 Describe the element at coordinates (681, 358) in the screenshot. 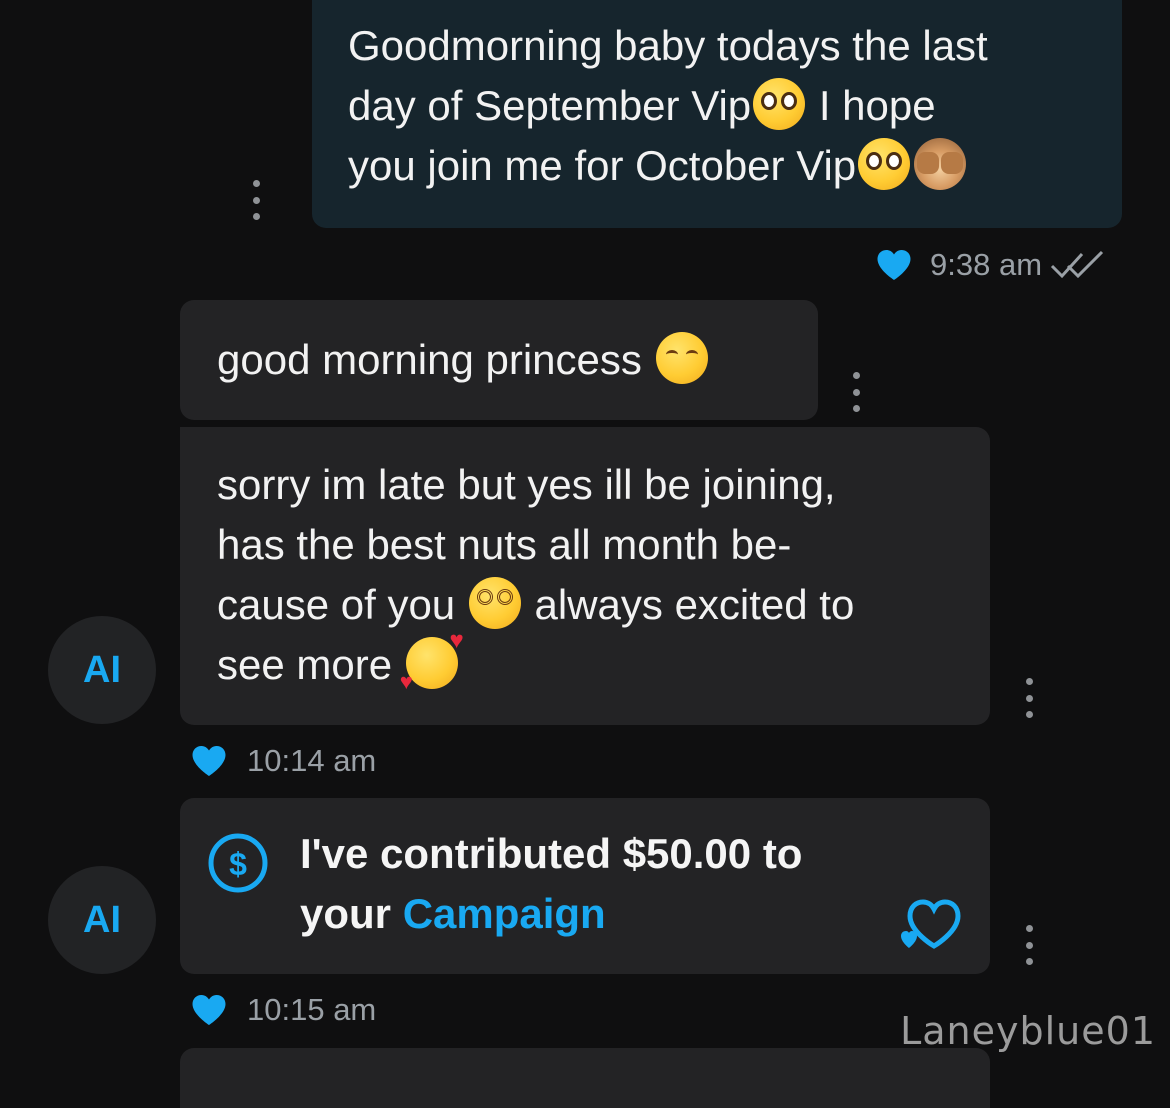

I see `smiling-face-emoji` at that location.